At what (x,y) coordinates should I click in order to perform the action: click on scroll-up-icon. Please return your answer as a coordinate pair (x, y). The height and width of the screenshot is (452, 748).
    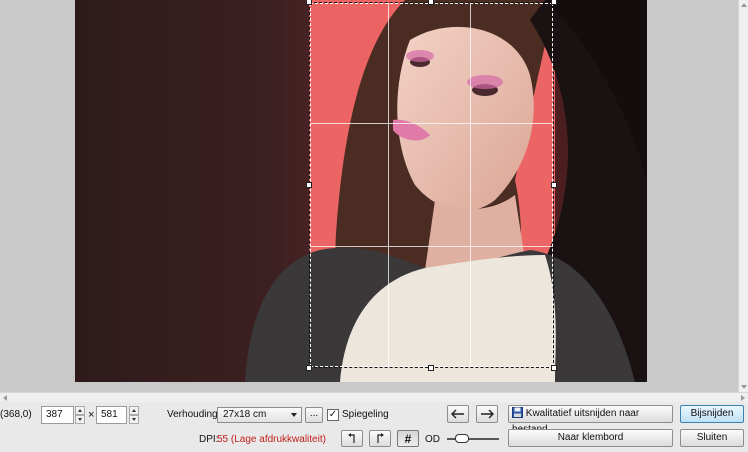
    Looking at the image, I should click on (744, 5).